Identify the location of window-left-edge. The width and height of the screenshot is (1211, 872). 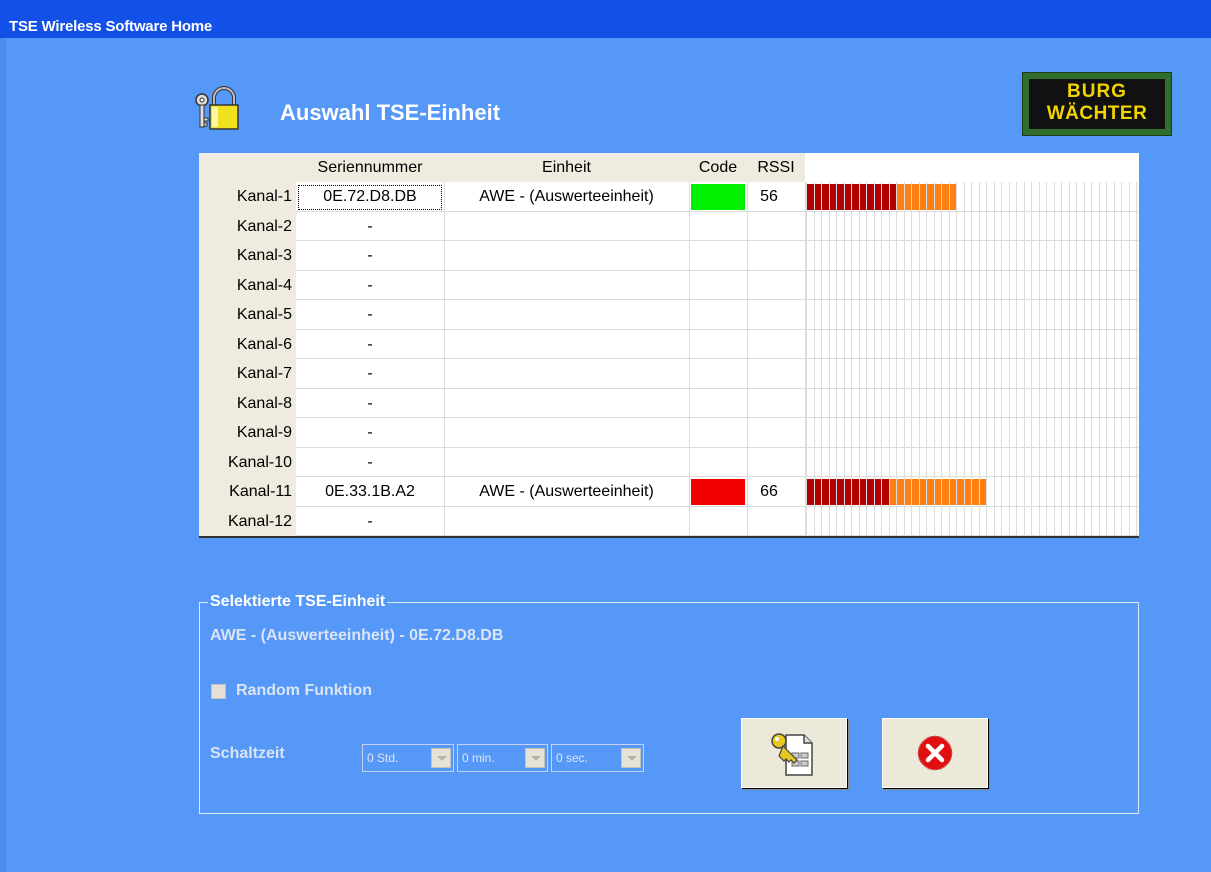
(3, 455).